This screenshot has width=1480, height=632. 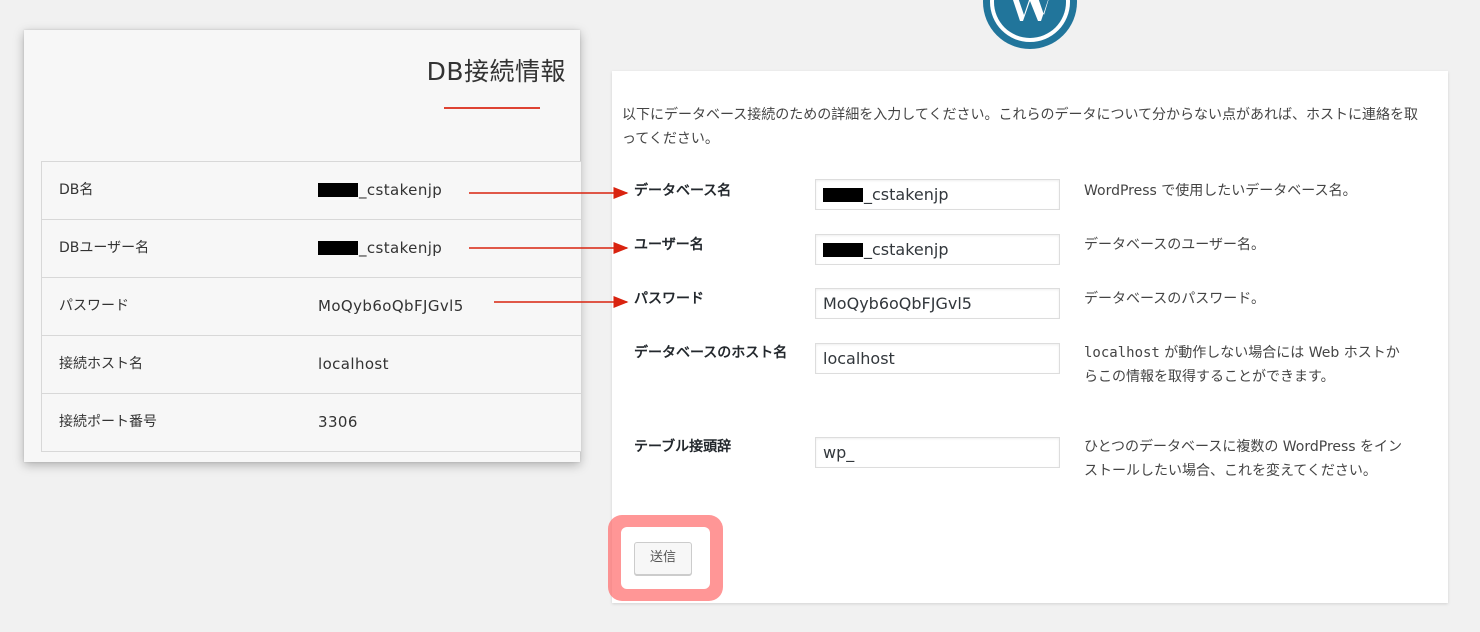 What do you see at coordinates (311, 249) in the screenshot?
I see `db-info-row-dbuser: DBユーザー名 _cstakenjp` at bounding box center [311, 249].